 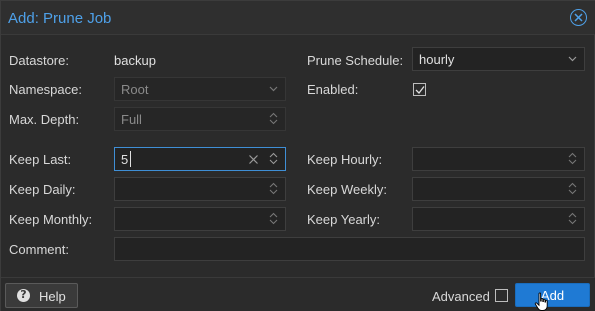 I want to click on keep-last-input: 5, so click(x=200, y=159).